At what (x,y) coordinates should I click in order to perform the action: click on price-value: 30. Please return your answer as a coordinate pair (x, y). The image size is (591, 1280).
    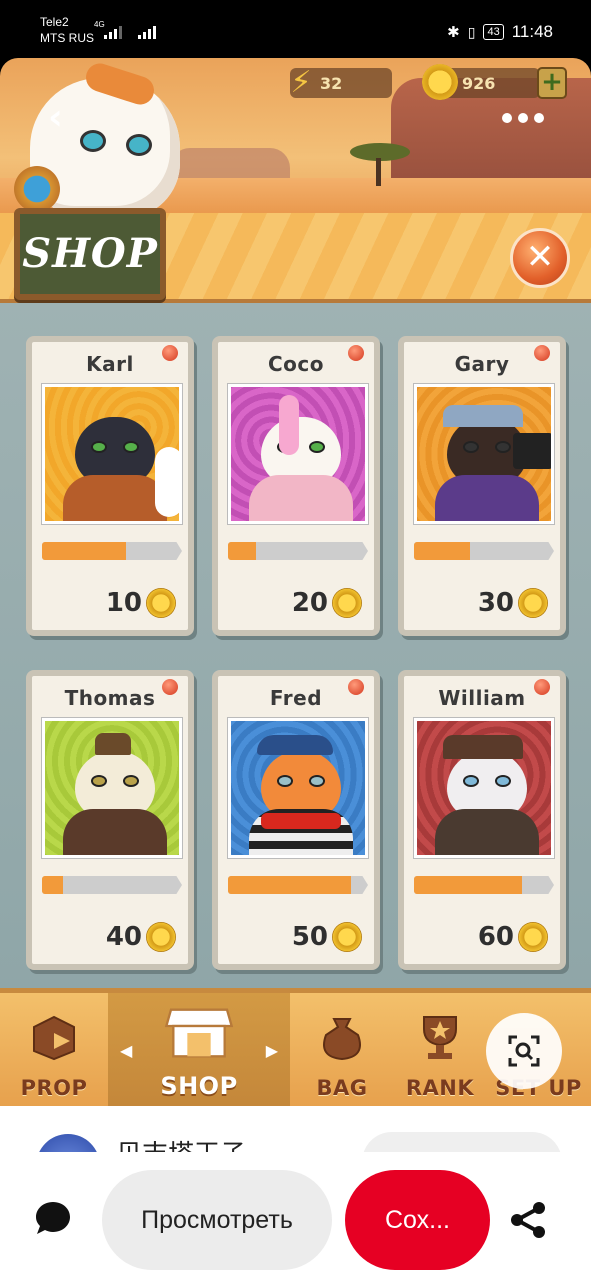
    Looking at the image, I should click on (495, 603).